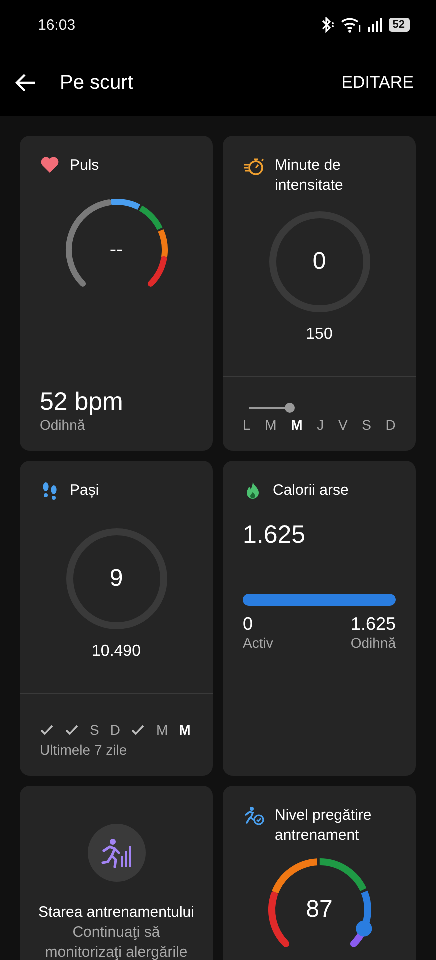 This screenshot has width=436, height=960. What do you see at coordinates (116, 912) in the screenshot?
I see `training-status-title: Starea antrenamentului` at bounding box center [116, 912].